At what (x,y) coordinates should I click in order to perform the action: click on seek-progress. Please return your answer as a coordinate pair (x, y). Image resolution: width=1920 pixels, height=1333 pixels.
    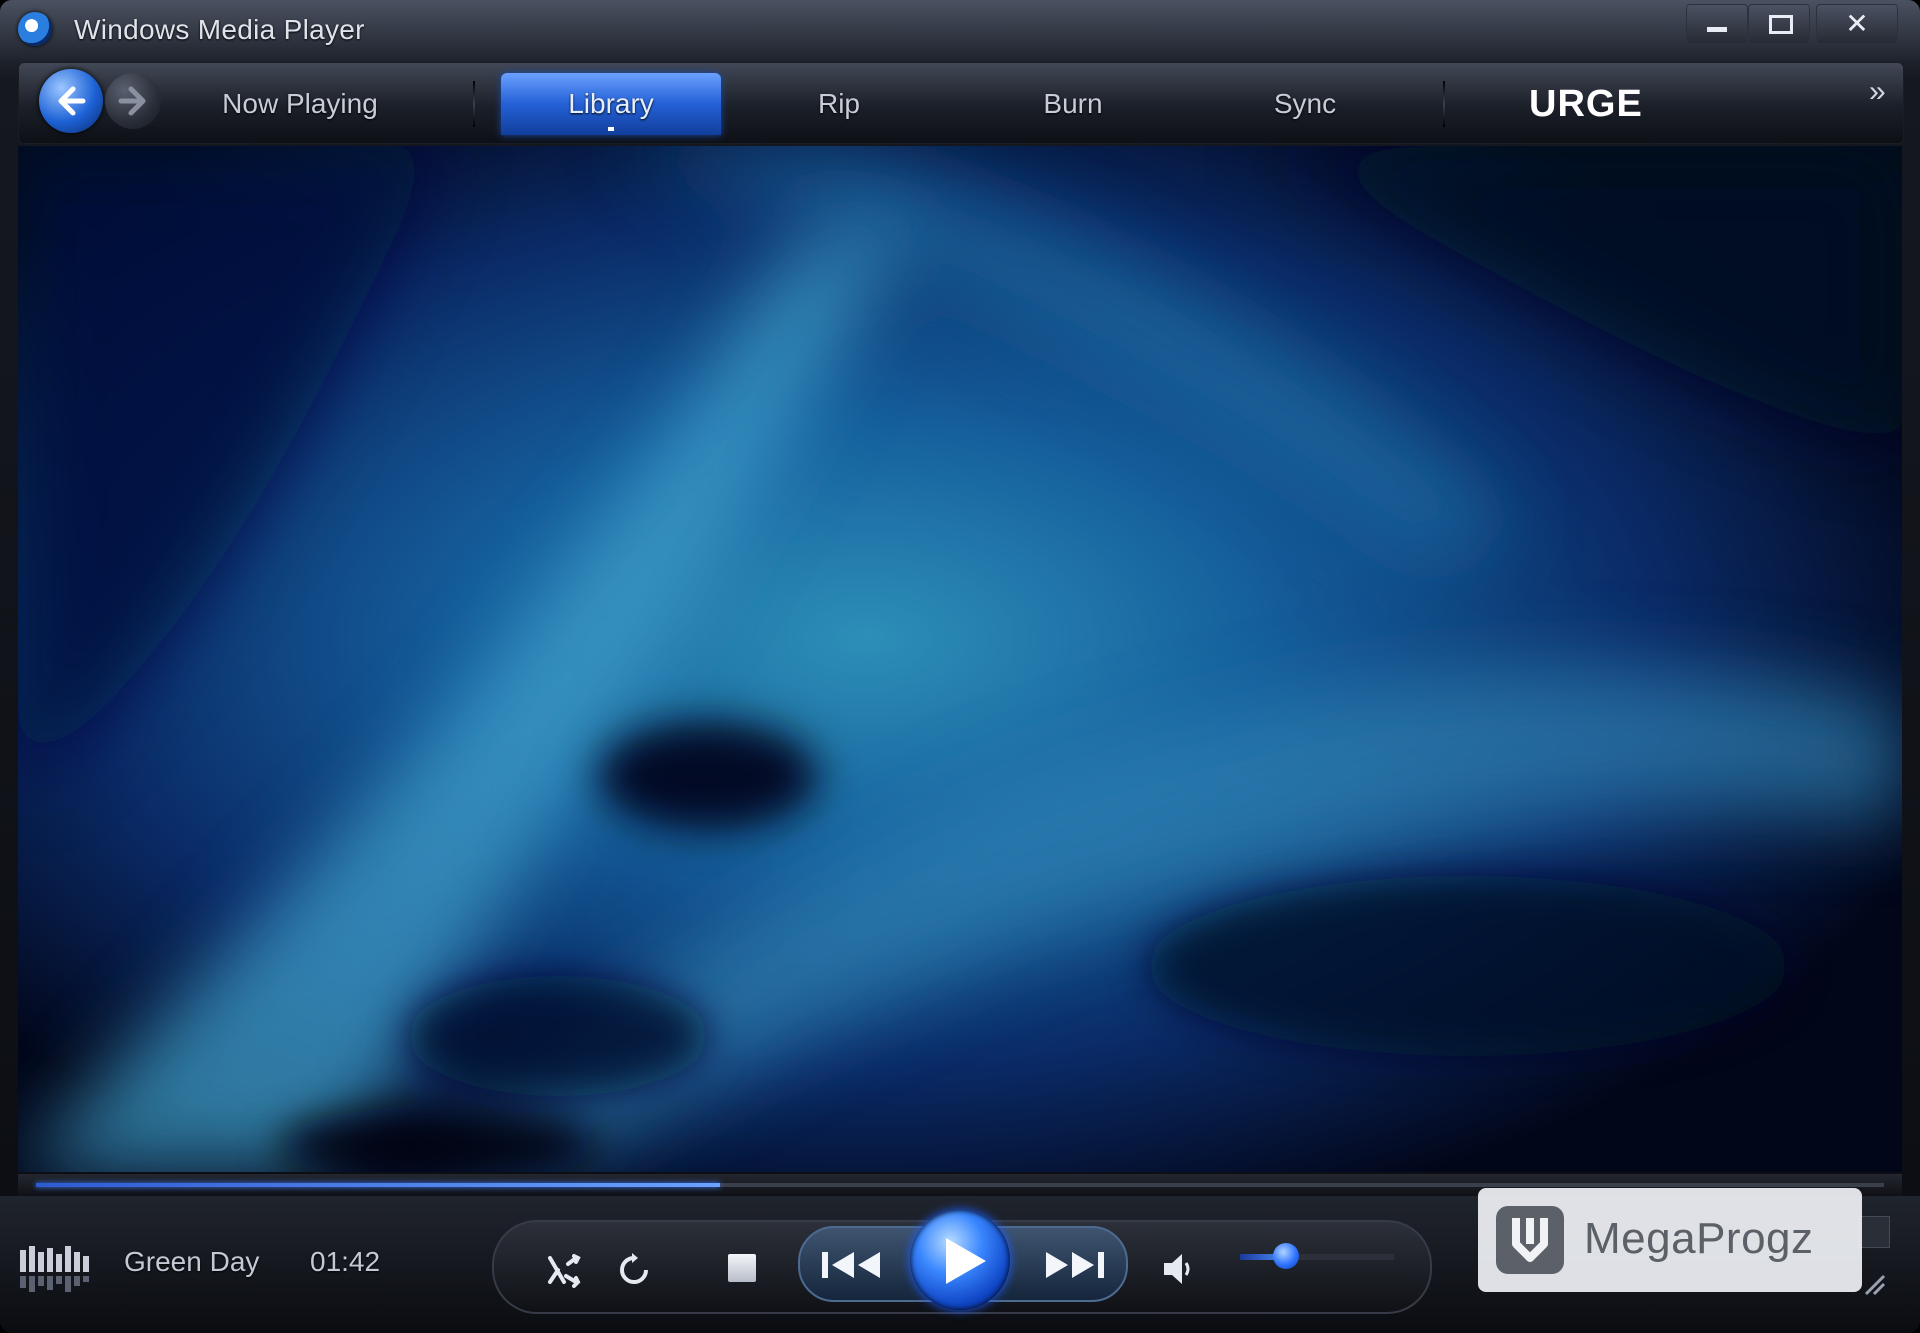
    Looking at the image, I should click on (378, 1185).